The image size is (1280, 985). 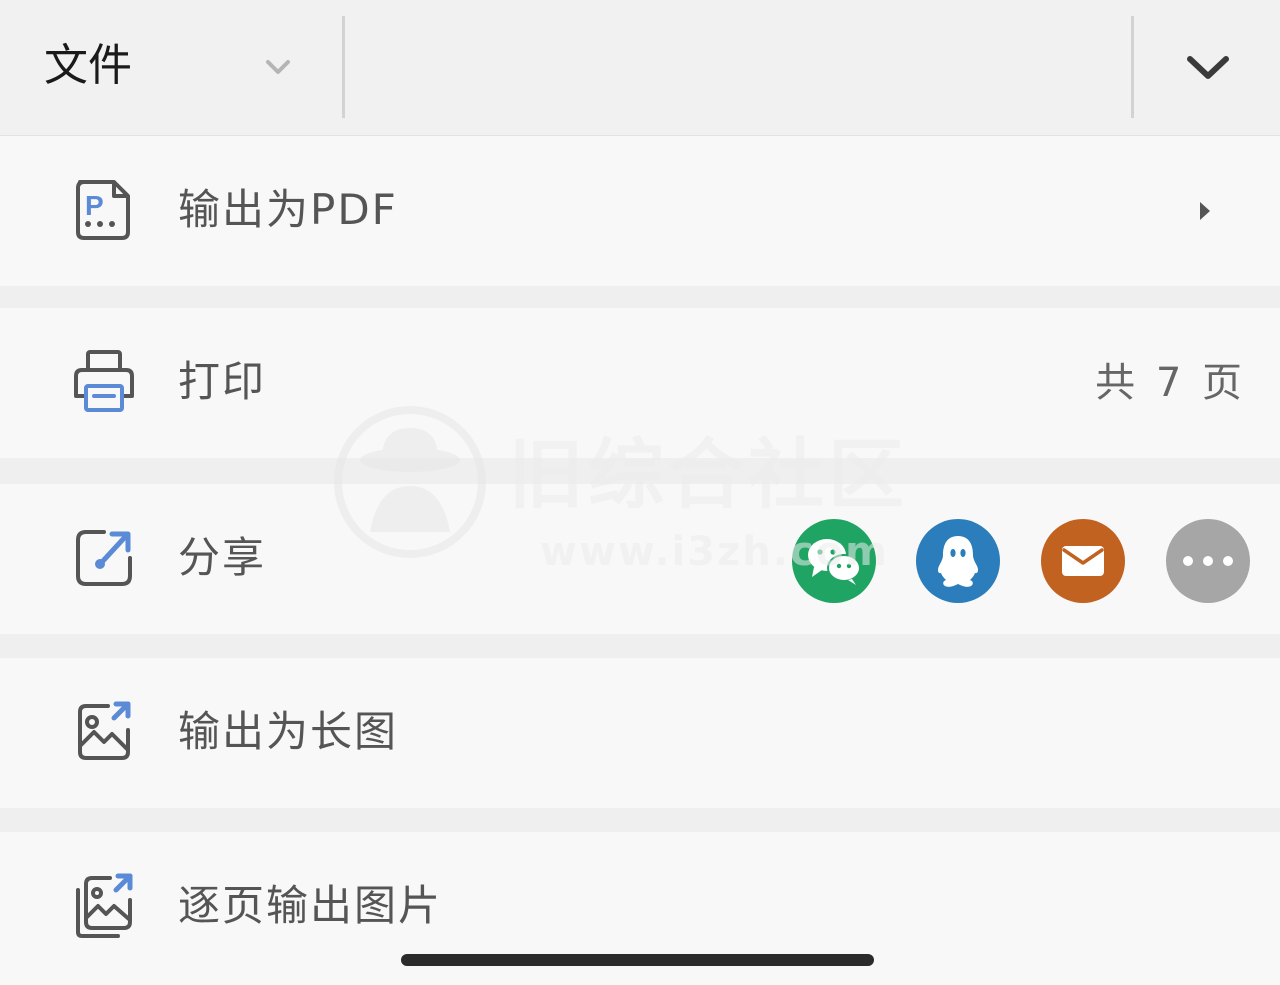 I want to click on collapse-panel-button, so click(x=1208, y=67).